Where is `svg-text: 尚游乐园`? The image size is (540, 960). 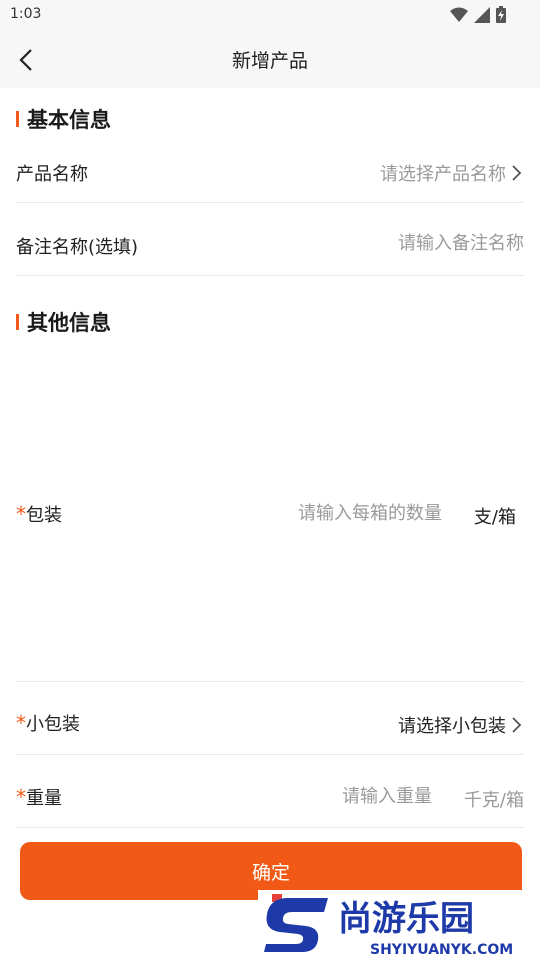 svg-text: 尚游乐园 is located at coordinates (406, 919).